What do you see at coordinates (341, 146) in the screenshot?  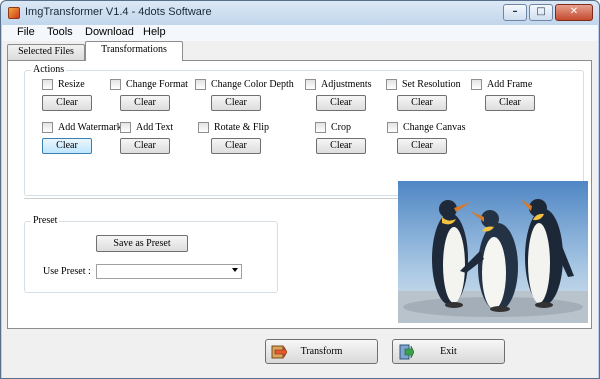 I see `crop-clear-button: Clear` at bounding box center [341, 146].